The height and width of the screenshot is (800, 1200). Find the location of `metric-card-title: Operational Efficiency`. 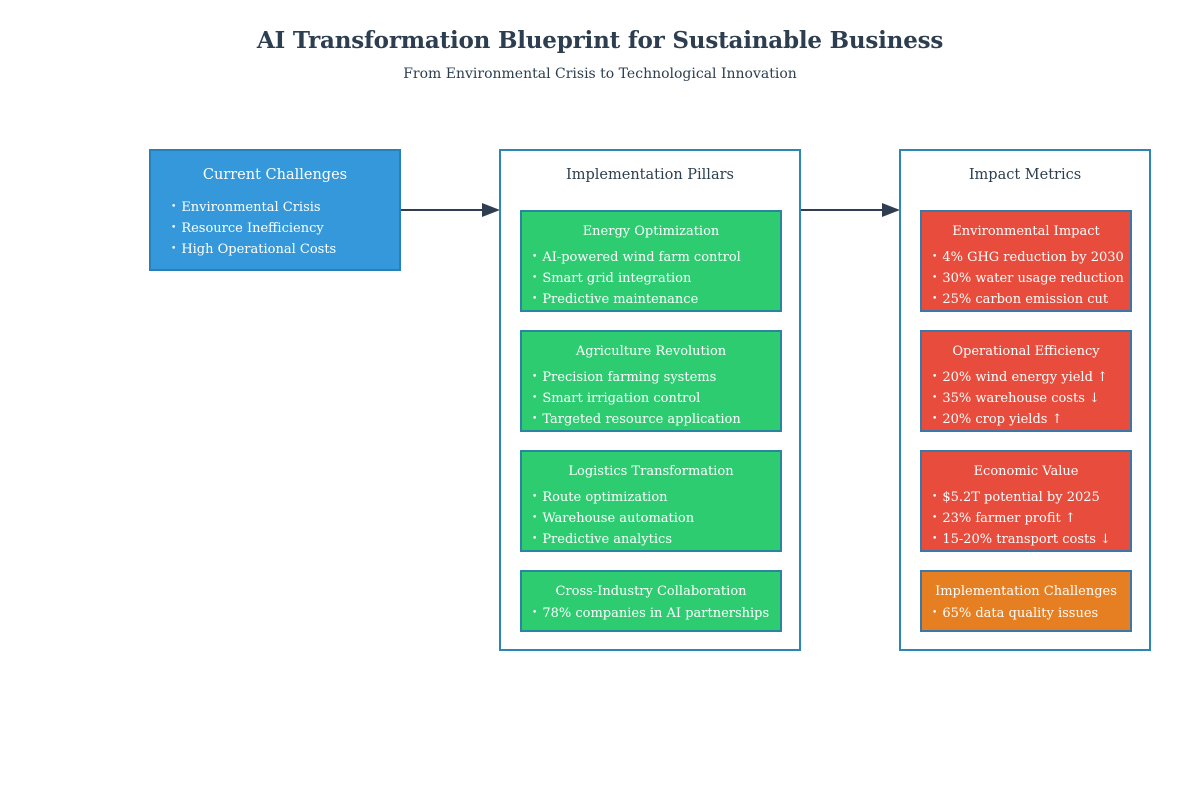

metric-card-title: Operational Efficiency is located at coordinates (1026, 351).